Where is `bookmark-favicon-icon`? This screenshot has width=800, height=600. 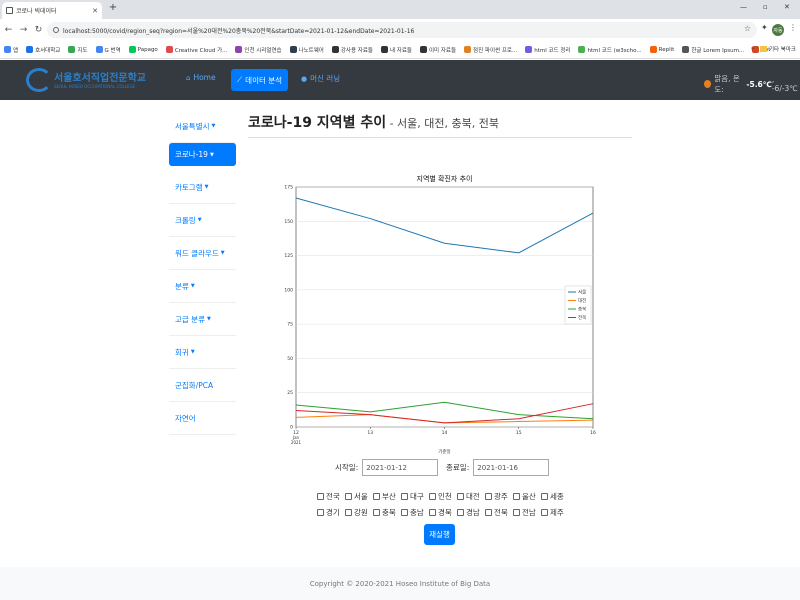 bookmark-favicon-icon is located at coordinates (99, 49).